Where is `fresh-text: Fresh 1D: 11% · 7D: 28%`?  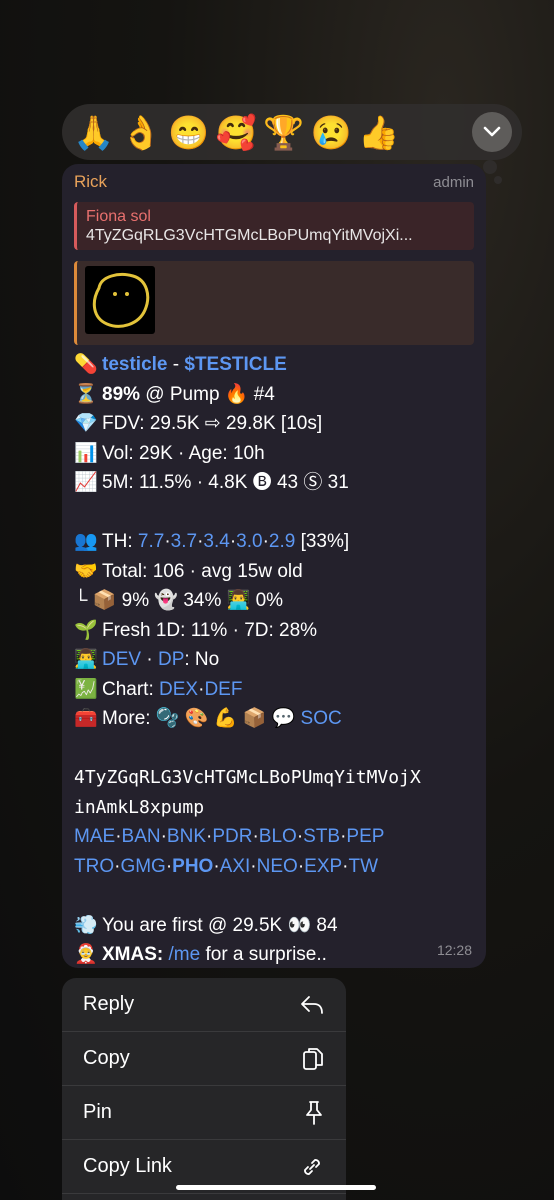 fresh-text: Fresh 1D: 11% · 7D: 28% is located at coordinates (210, 630).